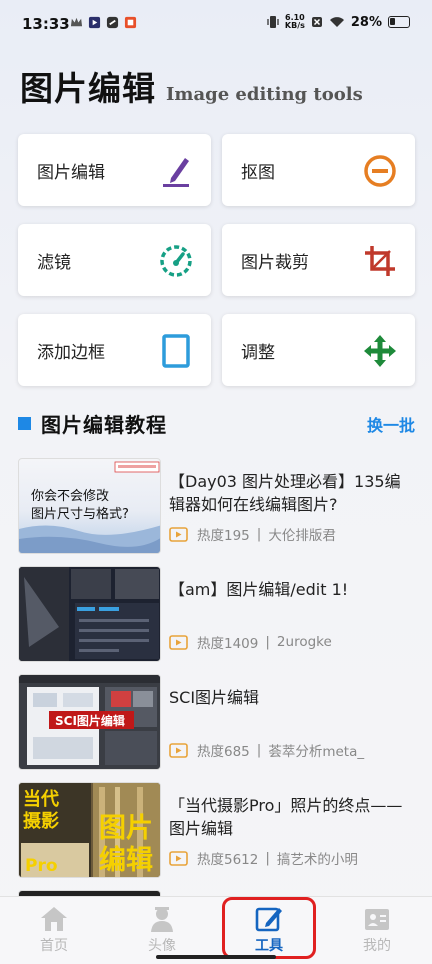  I want to click on nav-label: 我的, so click(377, 946).